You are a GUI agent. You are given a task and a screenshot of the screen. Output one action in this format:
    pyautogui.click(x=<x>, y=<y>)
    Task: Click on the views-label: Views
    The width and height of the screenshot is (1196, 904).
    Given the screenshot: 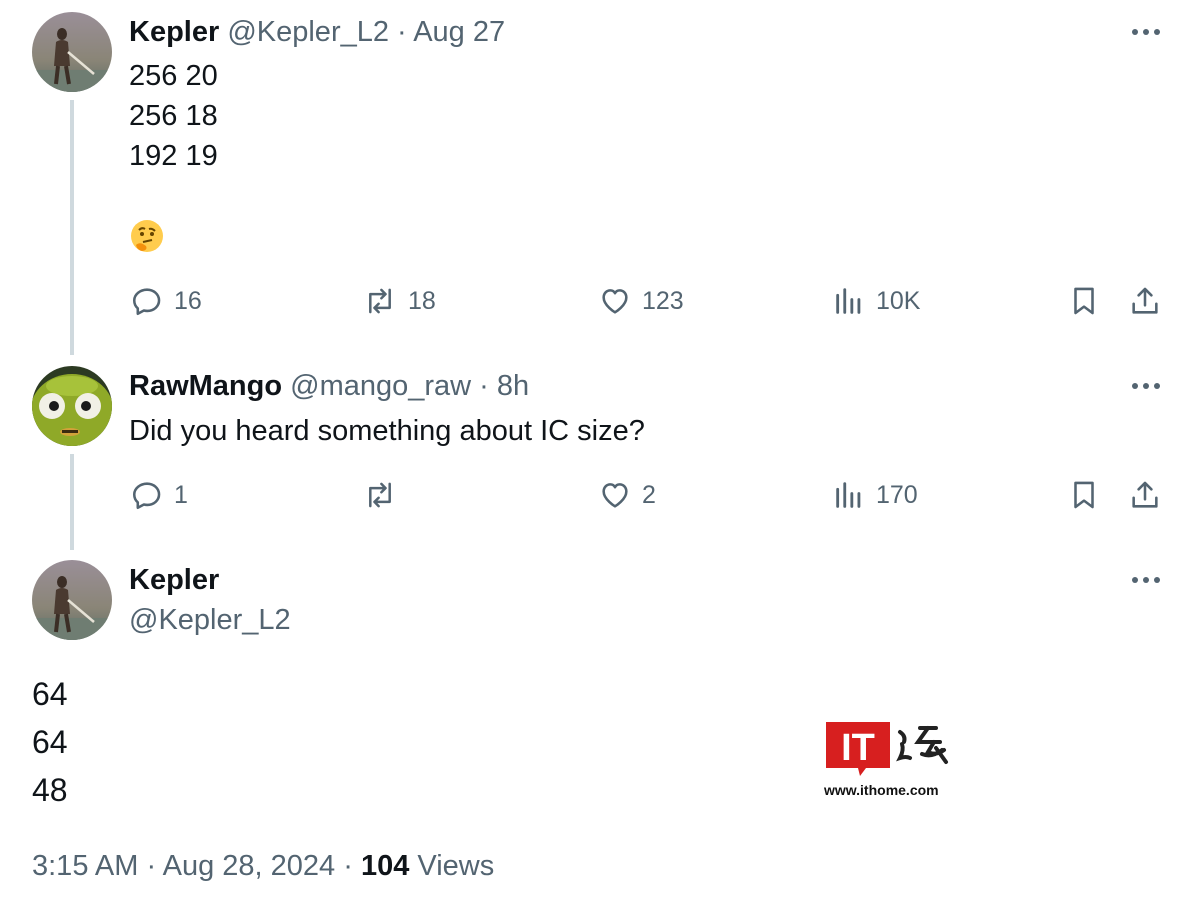 What is the action you would take?
    pyautogui.click(x=456, y=866)
    